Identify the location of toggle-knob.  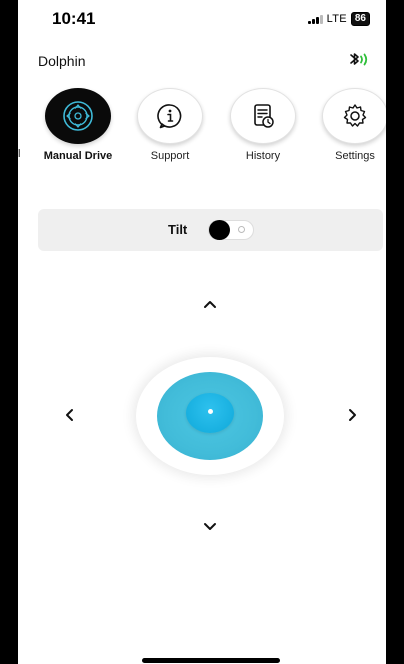
(219, 230).